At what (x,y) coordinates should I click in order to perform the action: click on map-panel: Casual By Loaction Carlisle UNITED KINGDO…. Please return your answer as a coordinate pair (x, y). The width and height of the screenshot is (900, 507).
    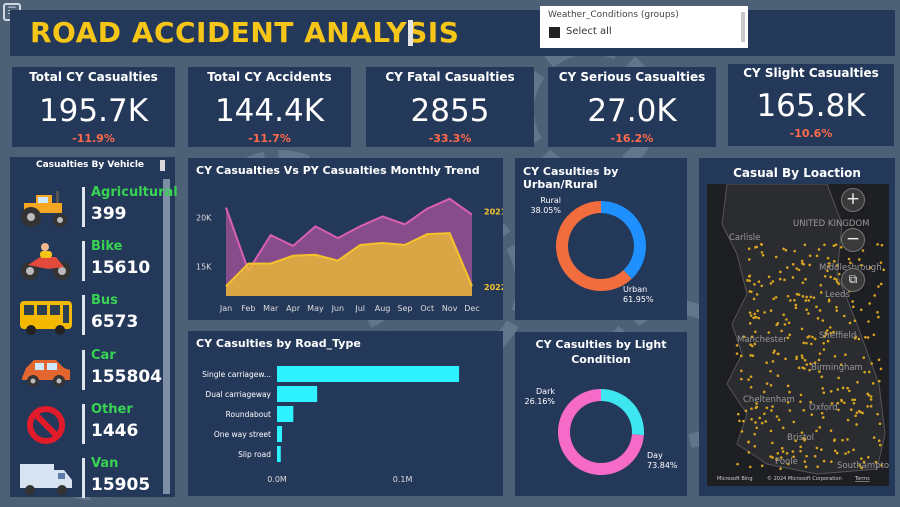
    Looking at the image, I should click on (797, 327).